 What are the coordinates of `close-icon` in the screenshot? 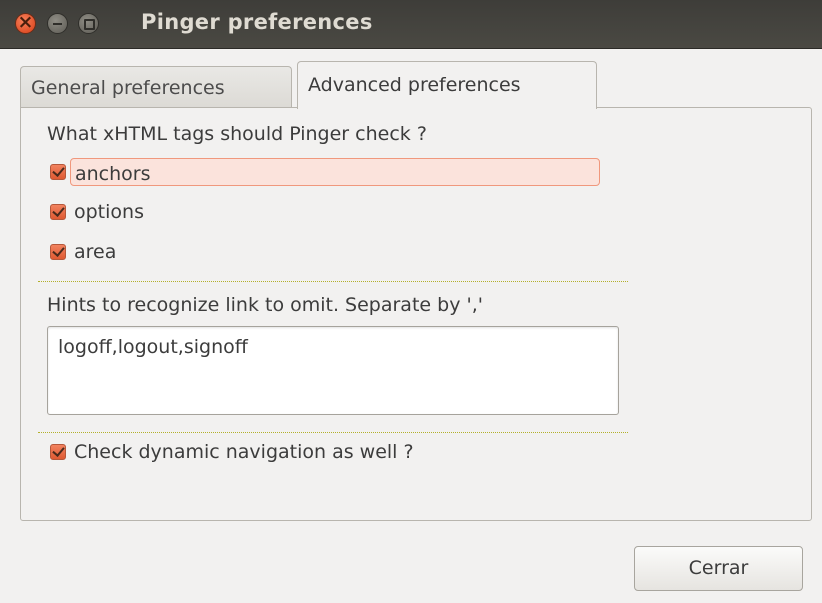 It's located at (25, 22).